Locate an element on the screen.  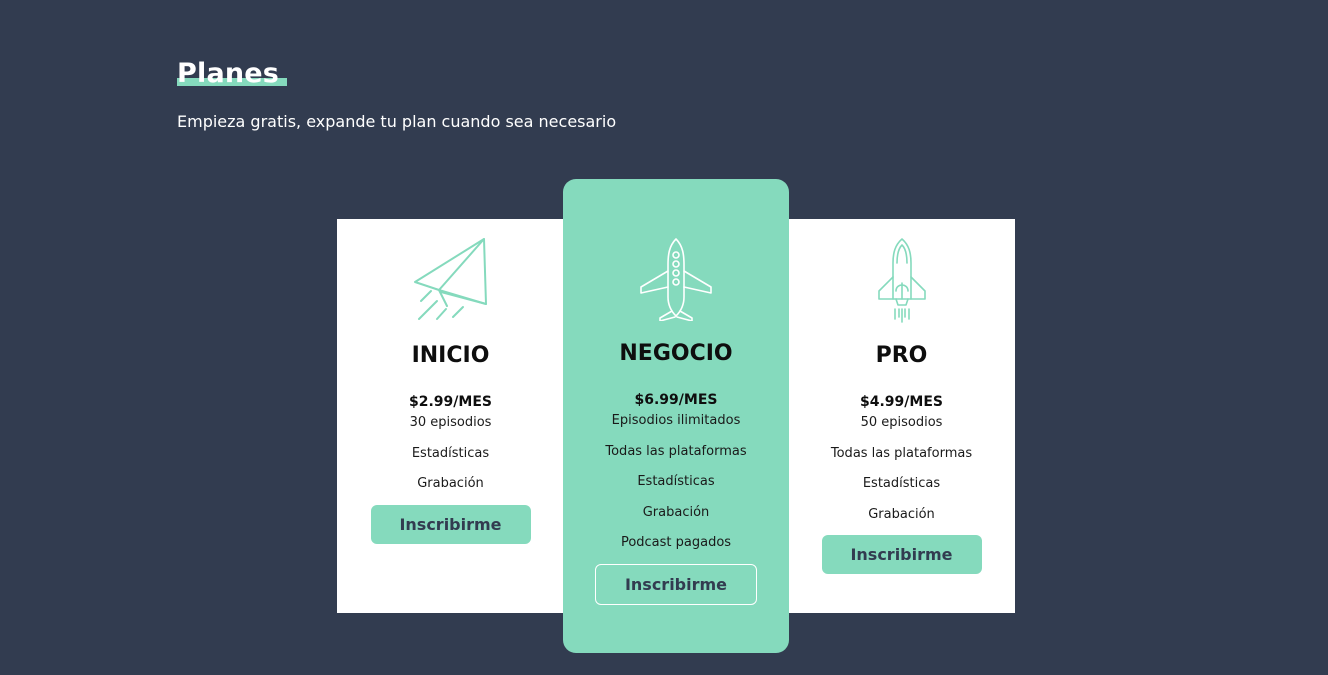
plan-feature: Podcast pagados is located at coordinates (676, 543).